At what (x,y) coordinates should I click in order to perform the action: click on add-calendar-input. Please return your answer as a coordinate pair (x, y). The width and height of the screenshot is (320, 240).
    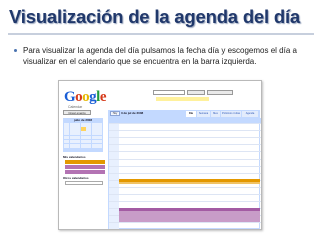
    Looking at the image, I should click on (84, 183).